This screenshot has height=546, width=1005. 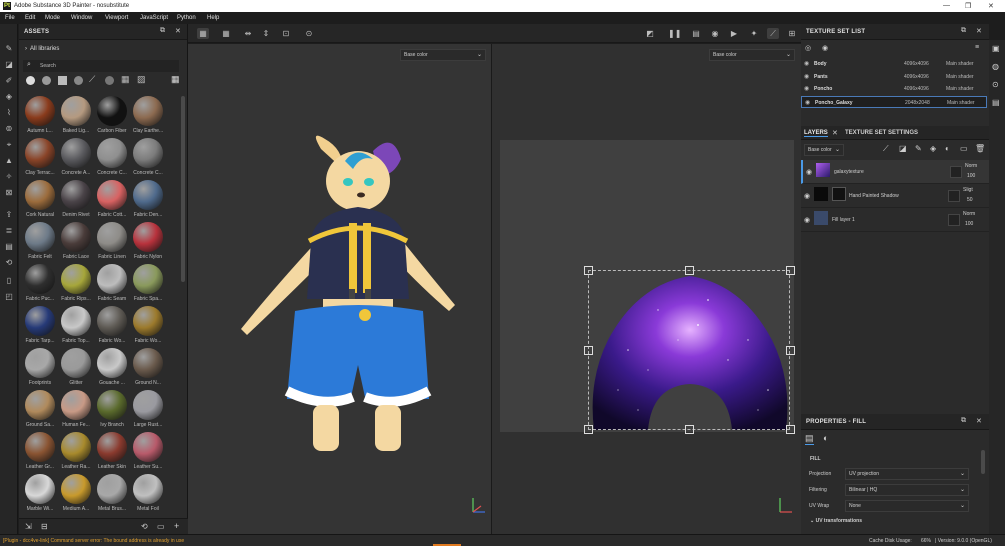 I want to click on display-settings-icon: ◰, so click(x=9, y=297).